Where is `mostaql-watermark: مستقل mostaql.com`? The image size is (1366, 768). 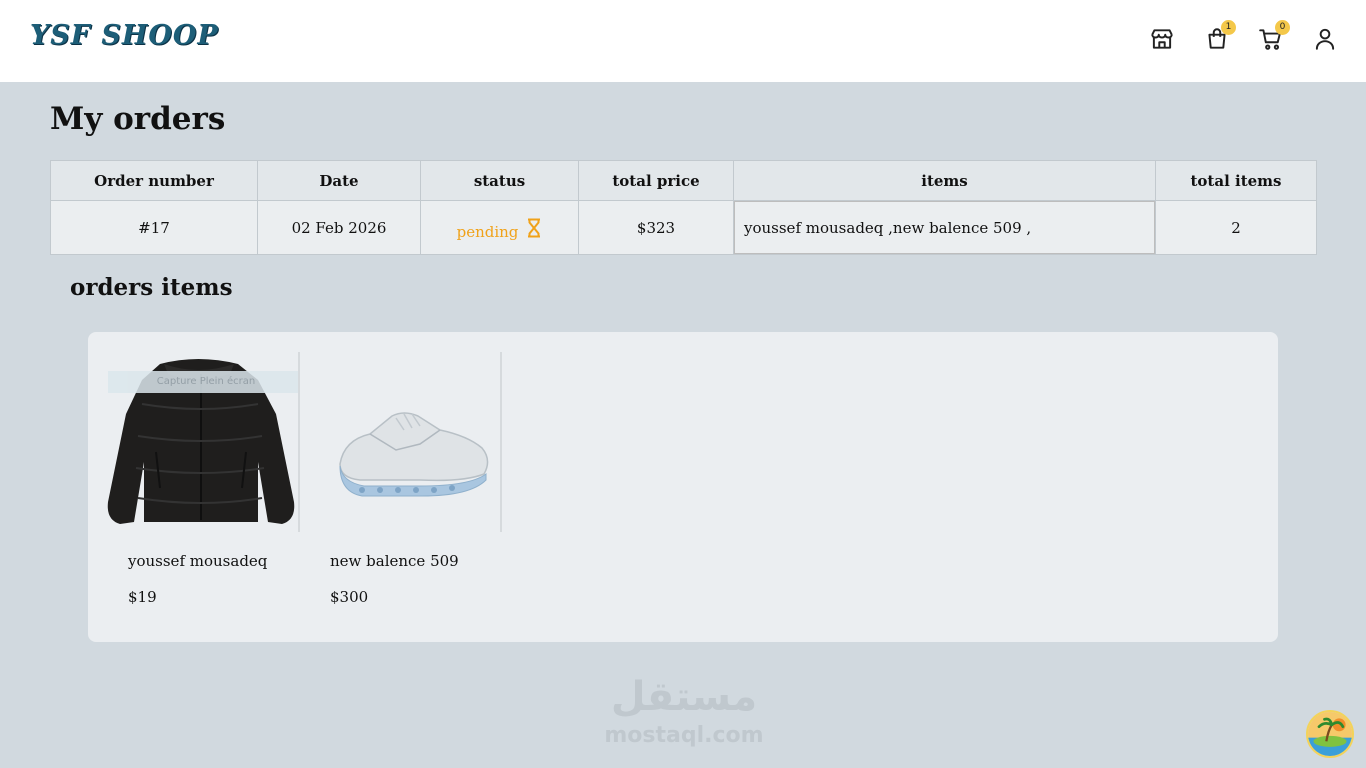 mostaql-watermark: مستقل mostaql.com is located at coordinates (684, 709).